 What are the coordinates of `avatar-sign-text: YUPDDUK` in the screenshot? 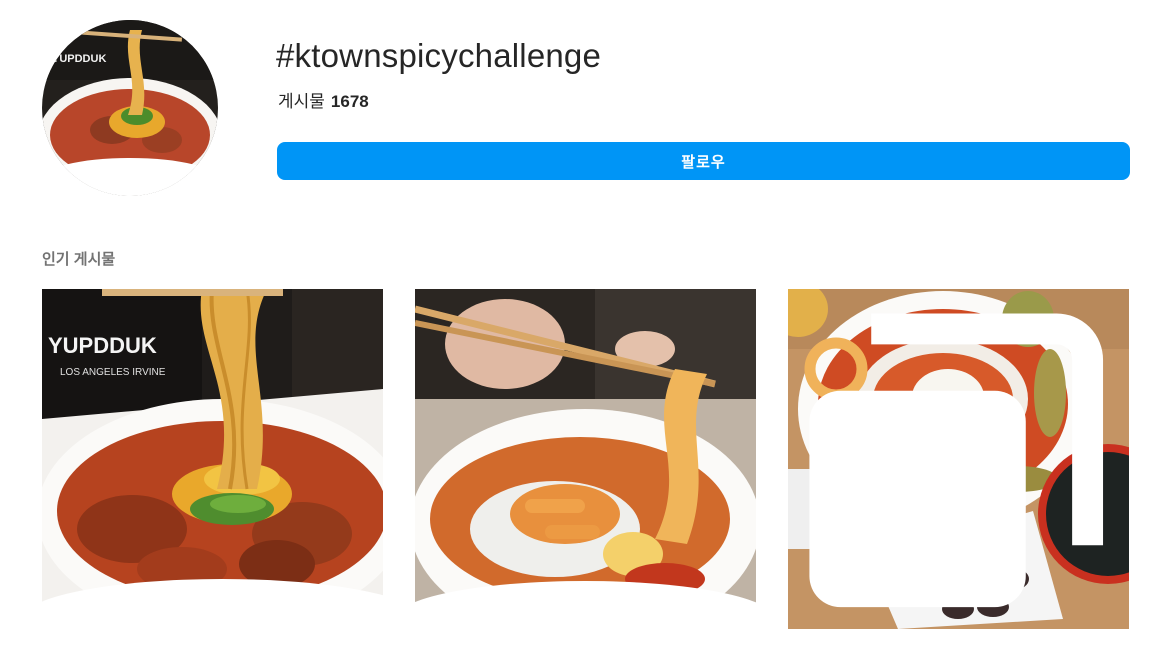 It's located at (79, 59).